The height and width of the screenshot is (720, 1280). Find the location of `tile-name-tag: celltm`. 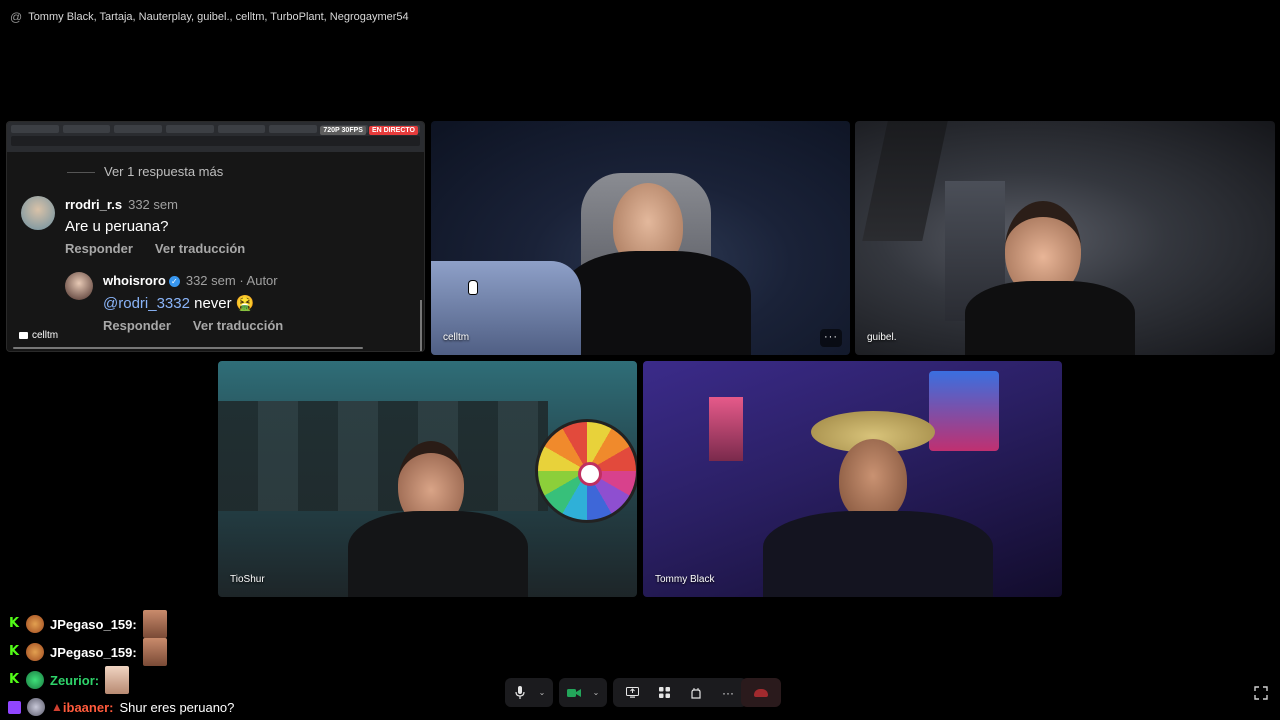

tile-name-tag: celltm is located at coordinates (38, 335).